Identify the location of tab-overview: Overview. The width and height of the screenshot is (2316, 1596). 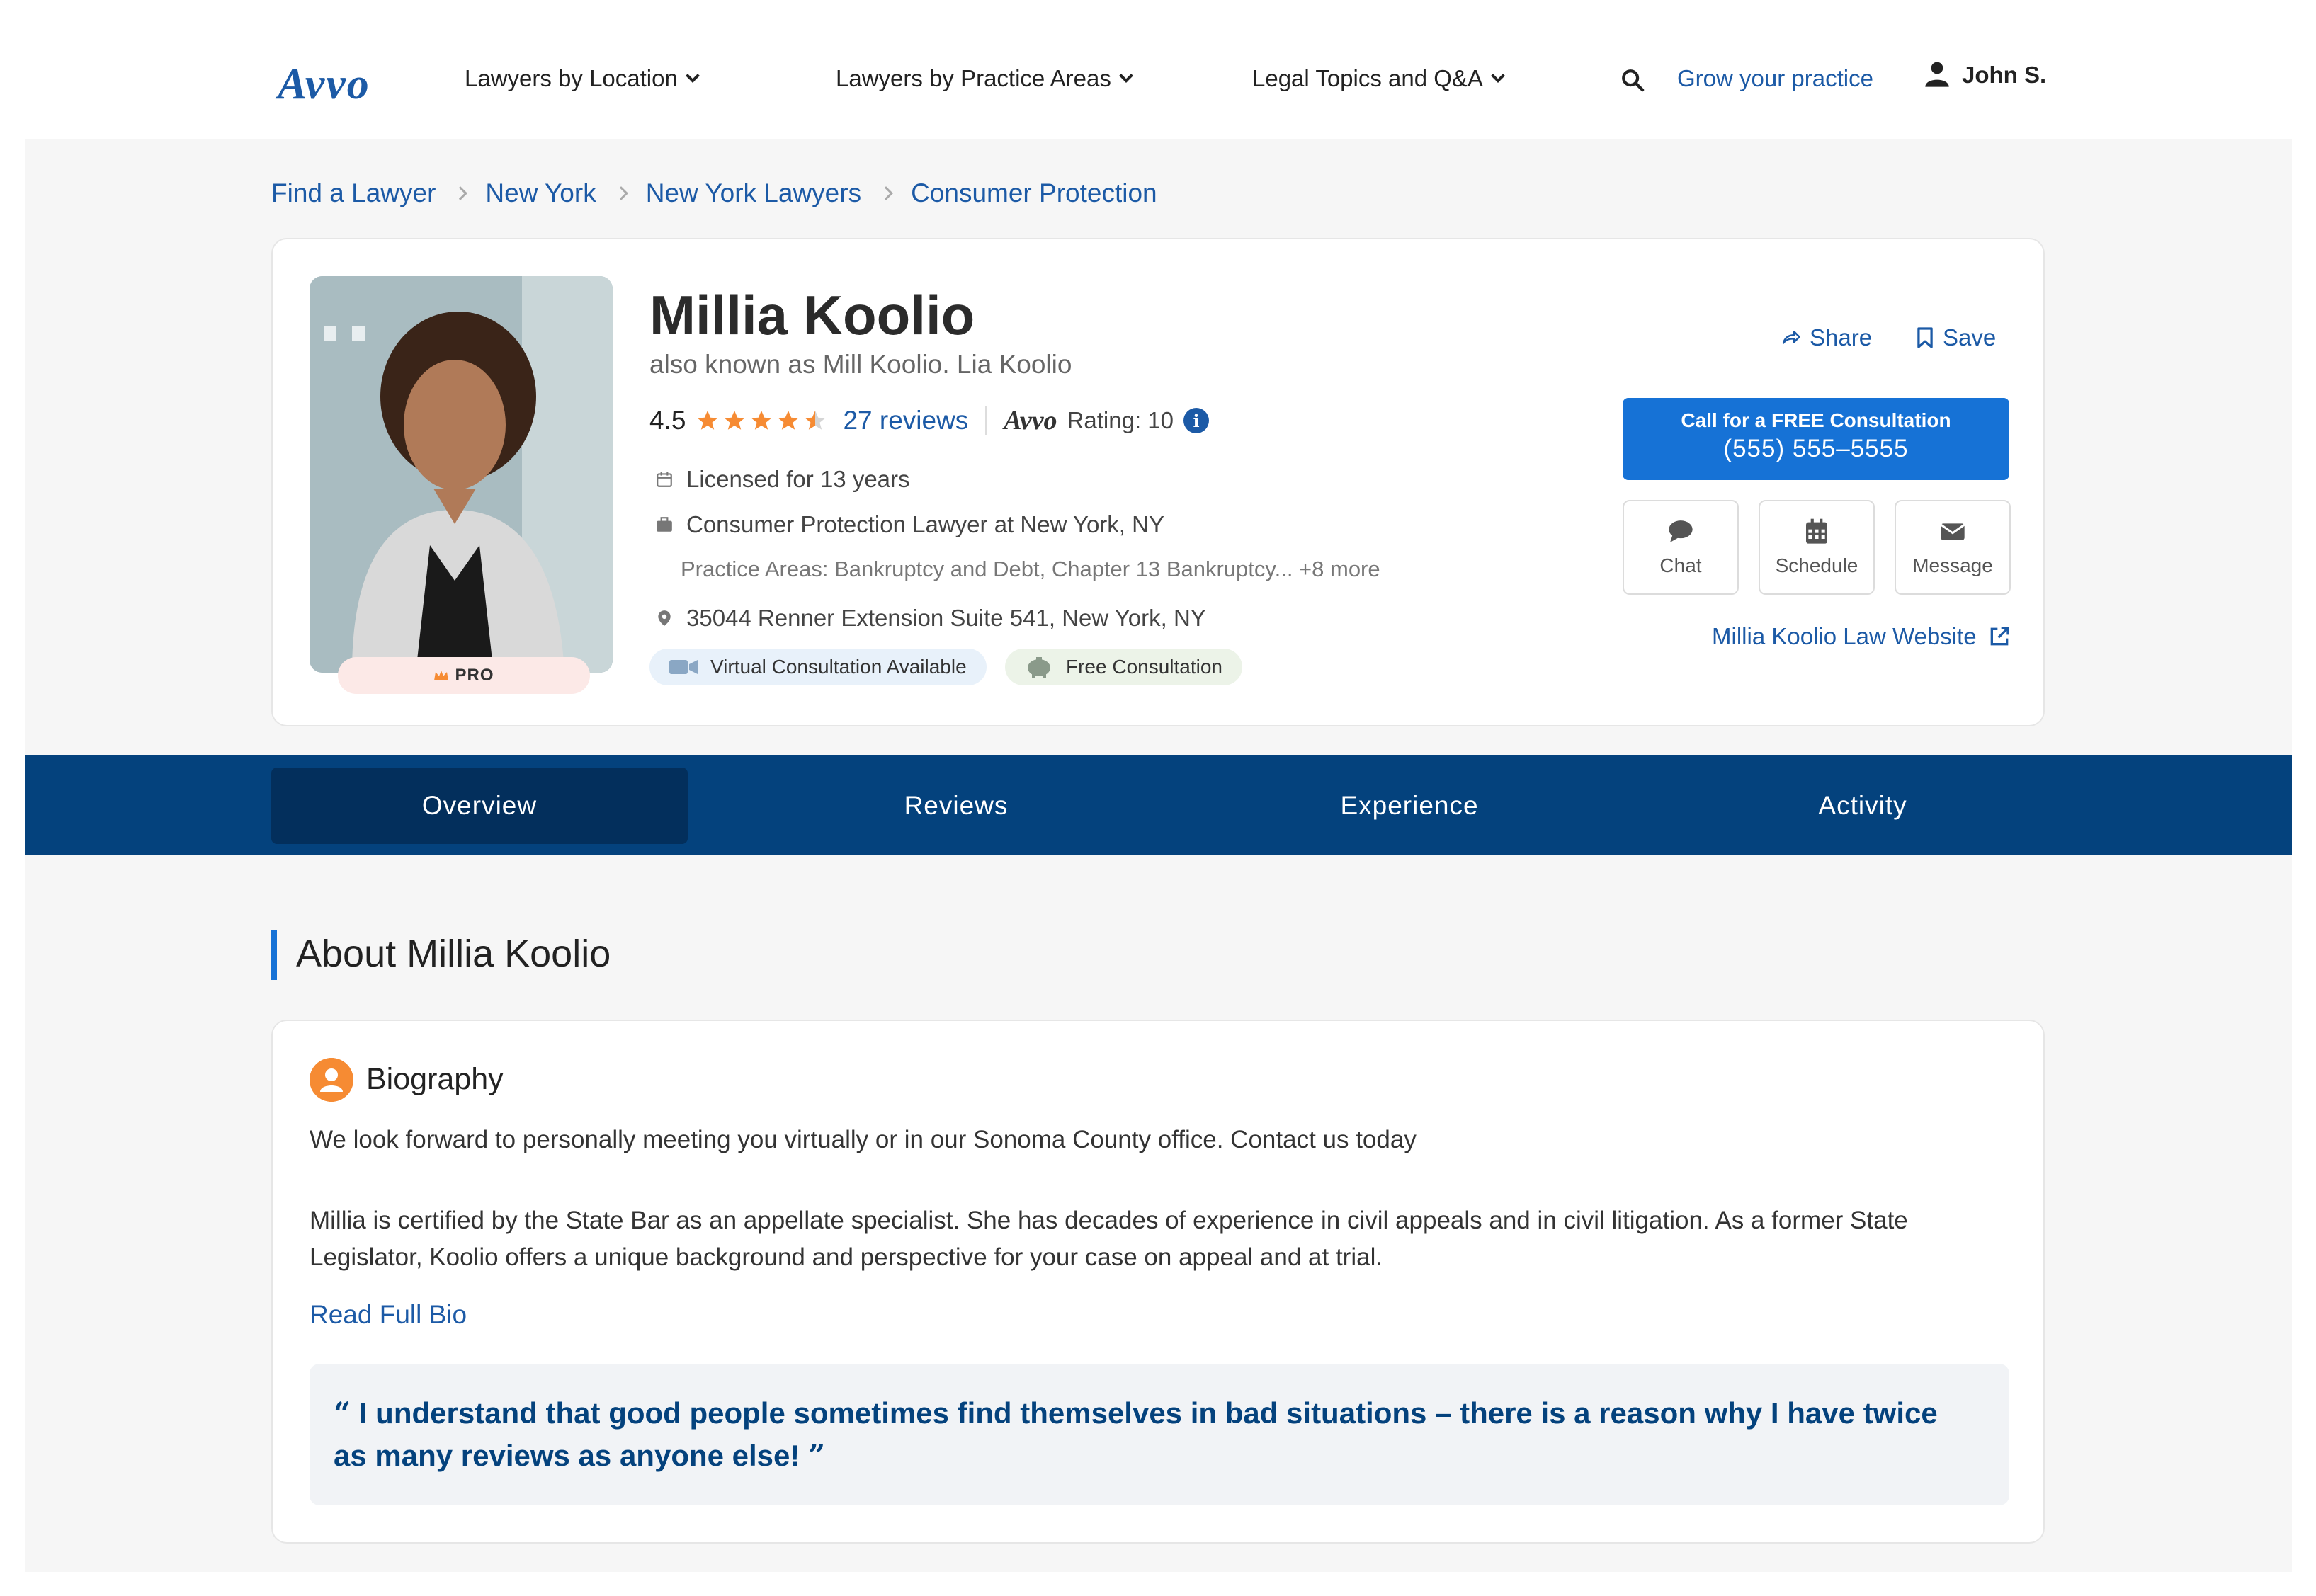
(479, 806).